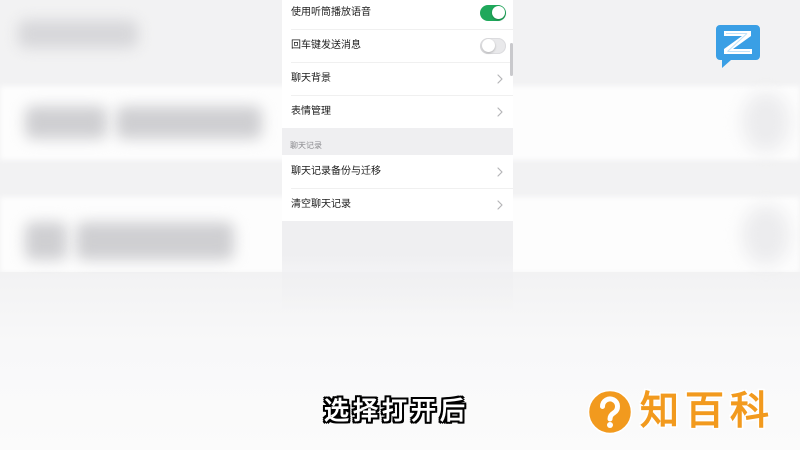  Describe the element at coordinates (397, 14) in the screenshot. I see `setting-row-earpiece-playback: 使用听筒播放语音` at that location.